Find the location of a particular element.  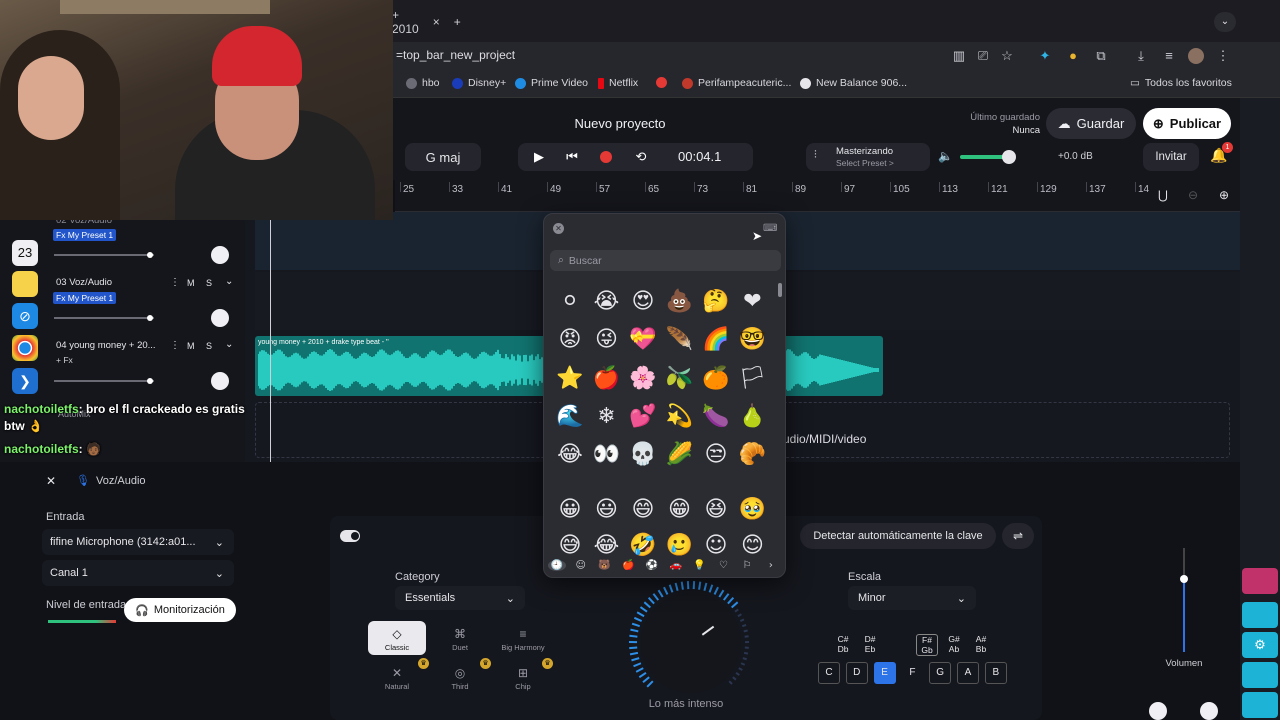

preset-duet: ⌘ Duet is located at coordinates (460, 638).